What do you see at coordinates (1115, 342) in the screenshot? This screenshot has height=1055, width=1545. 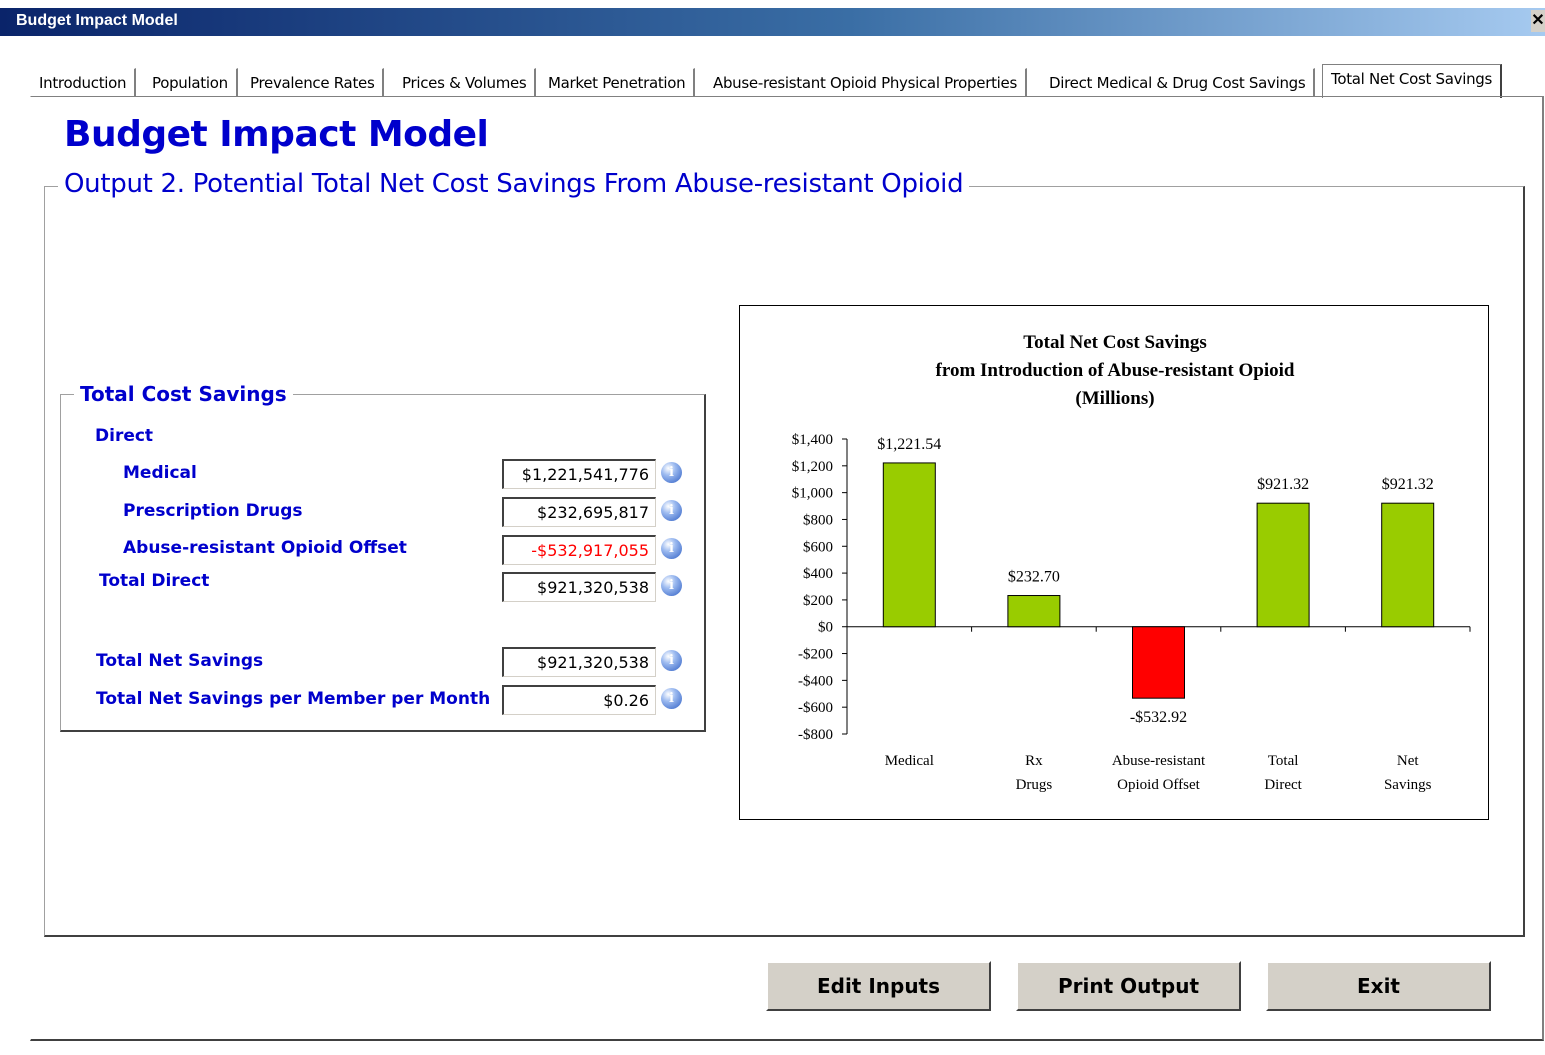 I see `chart-title-line: Total Net Cost Savings` at bounding box center [1115, 342].